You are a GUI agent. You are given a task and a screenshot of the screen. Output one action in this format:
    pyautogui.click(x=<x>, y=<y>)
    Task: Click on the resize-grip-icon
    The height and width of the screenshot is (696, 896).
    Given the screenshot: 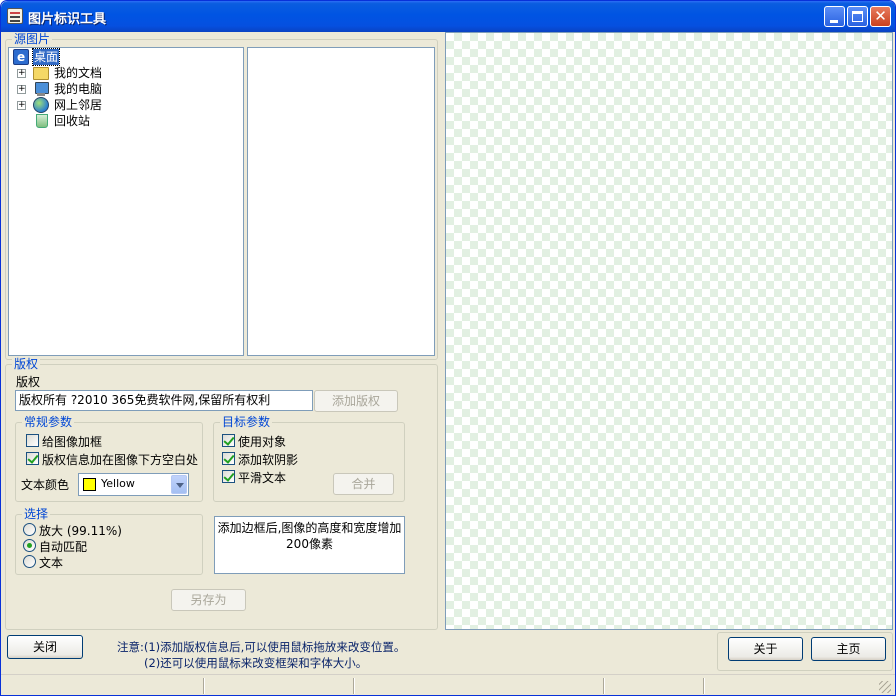 What is the action you would take?
    pyautogui.click(x=885, y=687)
    